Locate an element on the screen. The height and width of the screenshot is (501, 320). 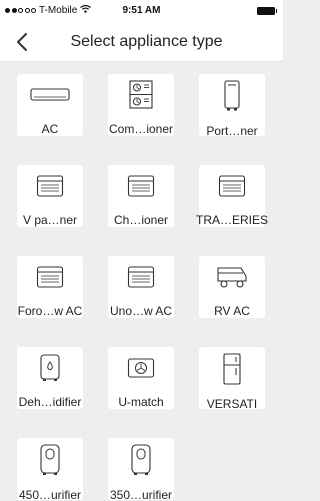
page-title: Select appliance type is located at coordinates (146, 41).